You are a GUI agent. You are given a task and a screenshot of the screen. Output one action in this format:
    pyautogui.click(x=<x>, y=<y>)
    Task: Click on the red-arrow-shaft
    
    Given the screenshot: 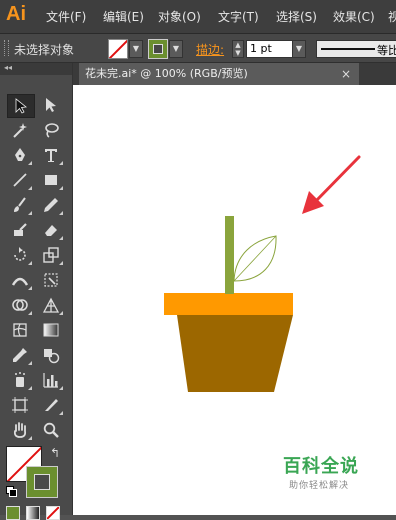 What is the action you would take?
    pyautogui.click(x=336, y=180)
    